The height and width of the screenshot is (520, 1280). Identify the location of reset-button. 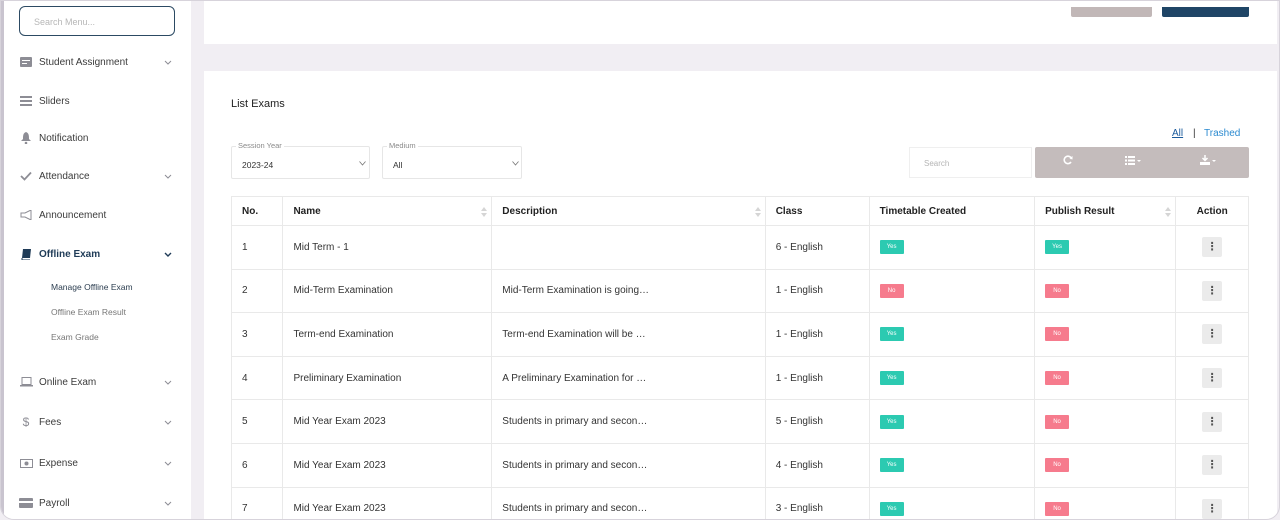
(1111, 12).